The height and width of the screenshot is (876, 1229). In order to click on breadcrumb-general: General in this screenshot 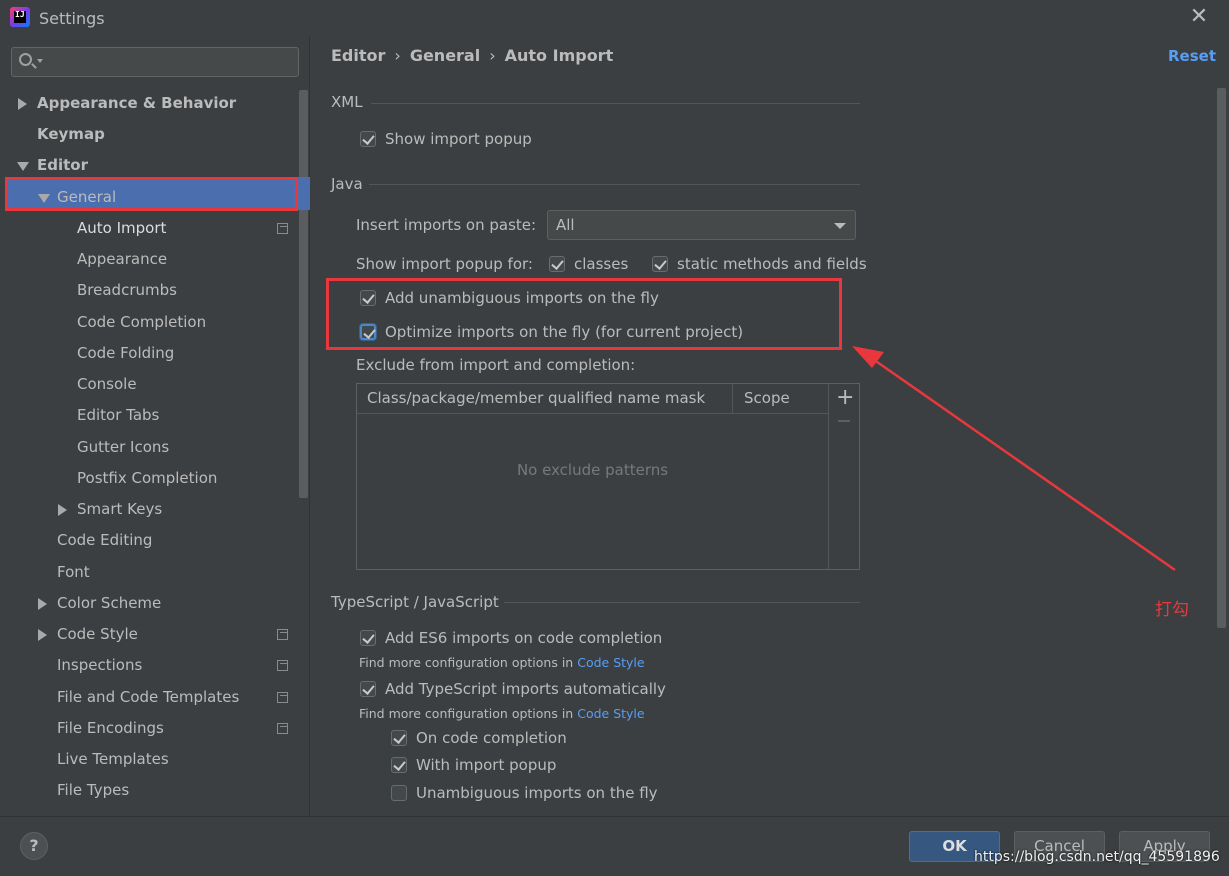, I will do `click(445, 55)`.